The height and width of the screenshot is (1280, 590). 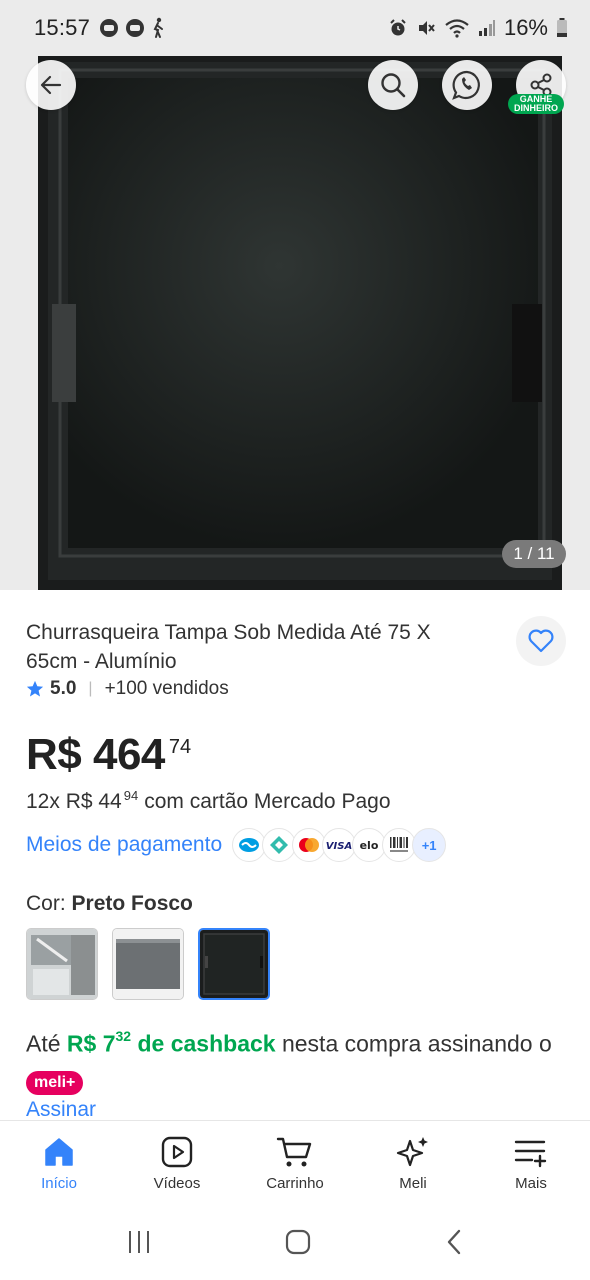 I want to click on rating-score: 5.0, so click(x=63, y=688).